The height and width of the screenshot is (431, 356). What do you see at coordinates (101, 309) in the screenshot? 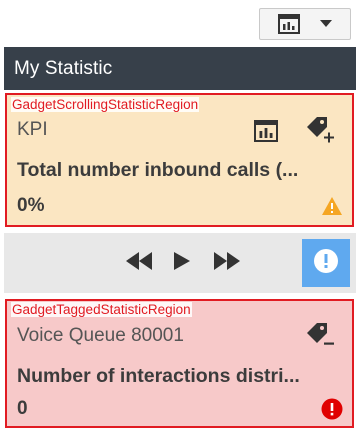
I see `region-label-tagged: GadgetTaggedStatisticRegion` at bounding box center [101, 309].